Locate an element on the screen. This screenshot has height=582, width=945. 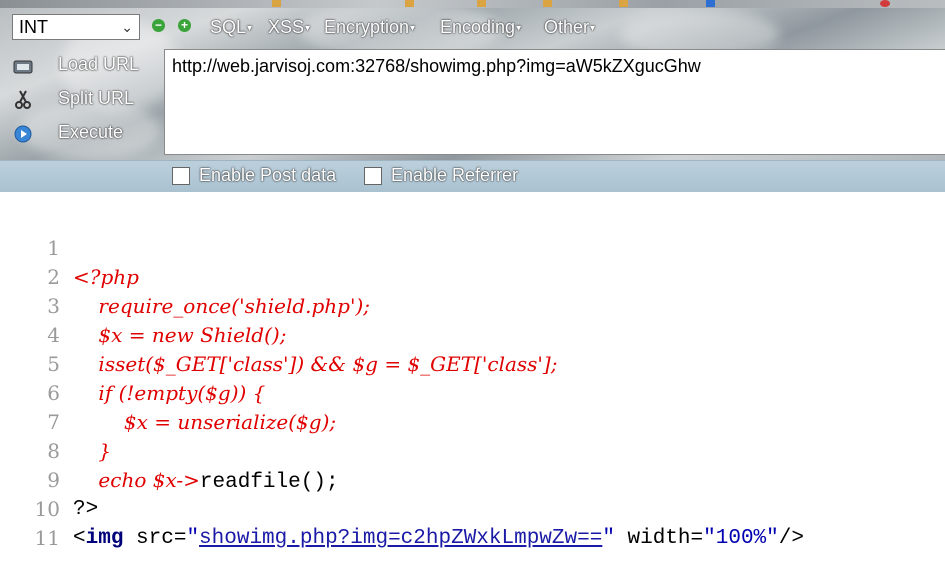
plus-icon: + is located at coordinates (184, 25).